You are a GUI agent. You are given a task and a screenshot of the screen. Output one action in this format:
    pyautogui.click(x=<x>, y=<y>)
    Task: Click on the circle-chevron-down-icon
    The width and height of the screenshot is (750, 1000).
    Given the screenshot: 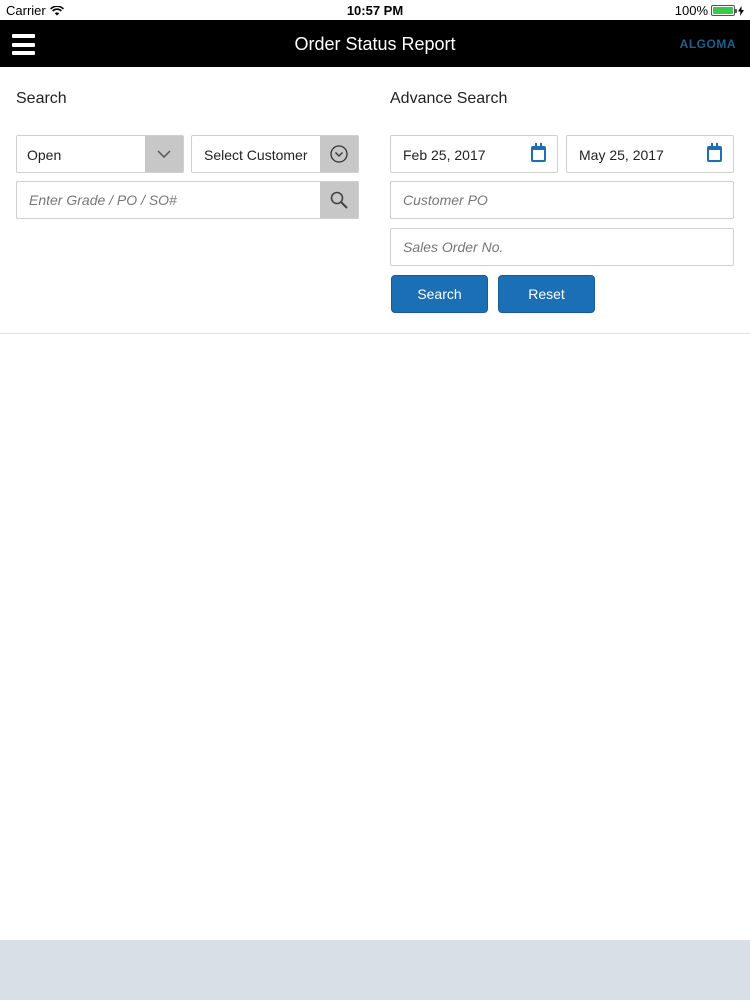 What is the action you would take?
    pyautogui.click(x=339, y=154)
    